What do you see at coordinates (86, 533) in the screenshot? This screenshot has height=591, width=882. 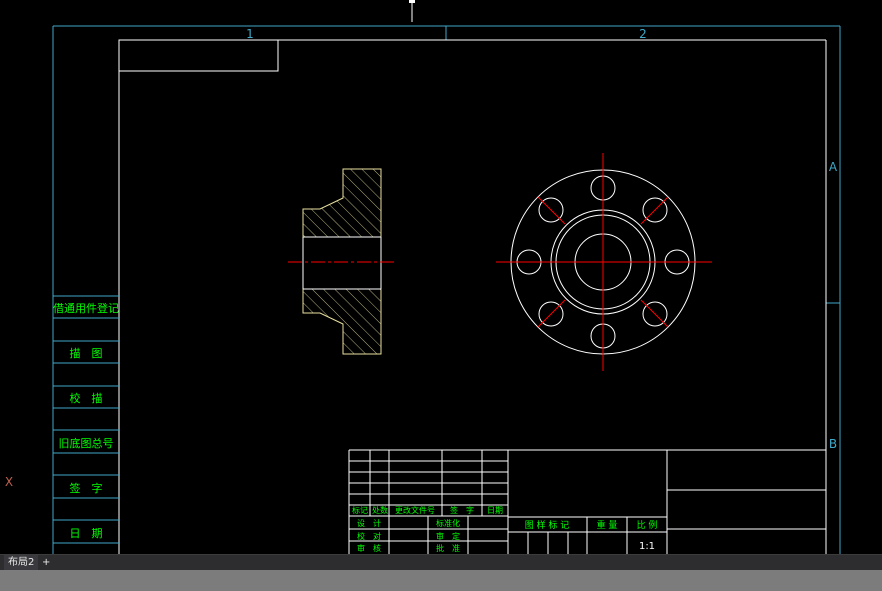 I see `side-table-cell: 日 期` at bounding box center [86, 533].